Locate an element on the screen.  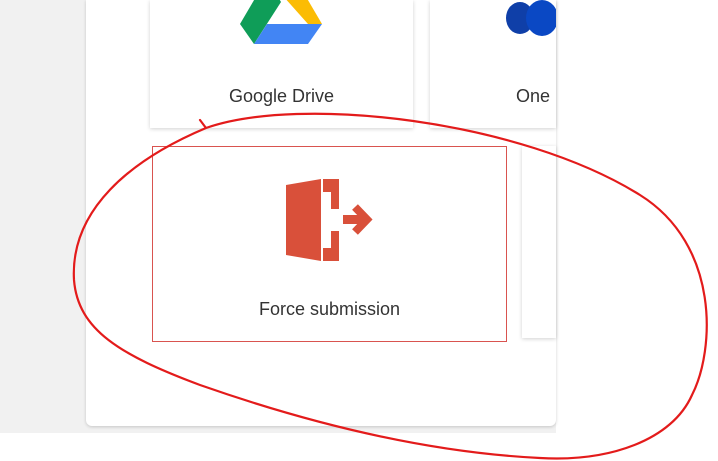
force-submission-label: Force submission is located at coordinates (329, 309).